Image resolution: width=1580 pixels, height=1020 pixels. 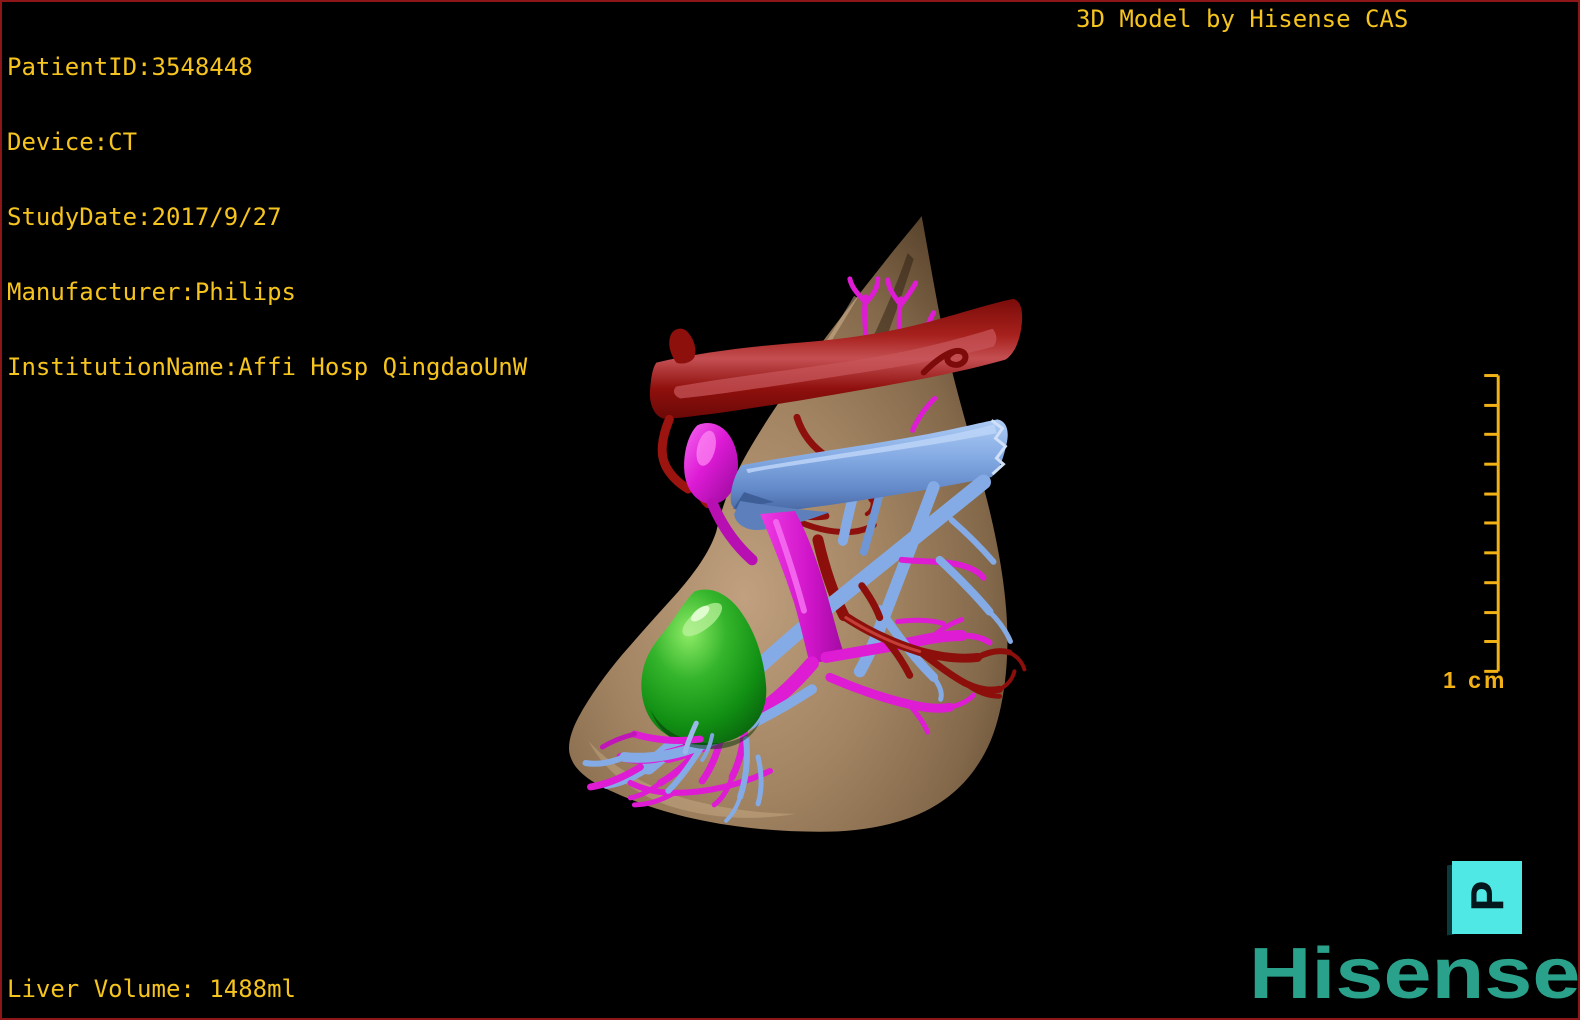 I want to click on orientation-letter-posterior: P, so click(x=1487, y=895).